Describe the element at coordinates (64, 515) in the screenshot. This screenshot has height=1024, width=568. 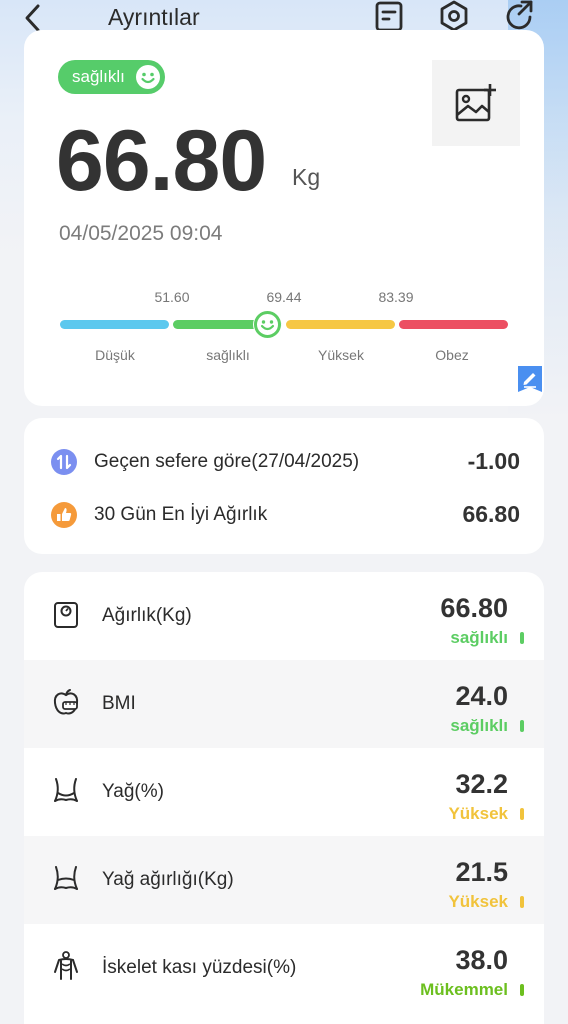
I see `thumb-up-icon` at that location.